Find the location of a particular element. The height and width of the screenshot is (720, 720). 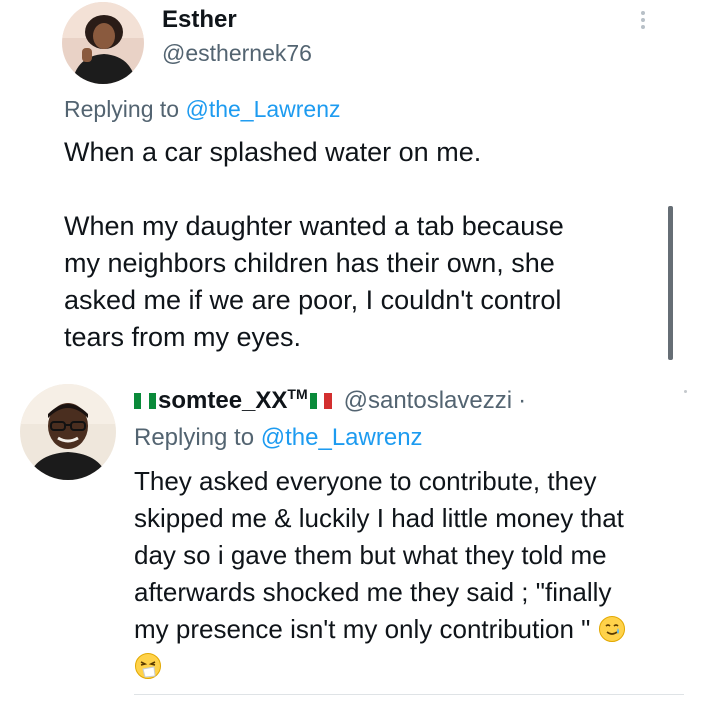

reply-author-row: somtee_XXTM @santoslavezzi · is located at coordinates (330, 400).